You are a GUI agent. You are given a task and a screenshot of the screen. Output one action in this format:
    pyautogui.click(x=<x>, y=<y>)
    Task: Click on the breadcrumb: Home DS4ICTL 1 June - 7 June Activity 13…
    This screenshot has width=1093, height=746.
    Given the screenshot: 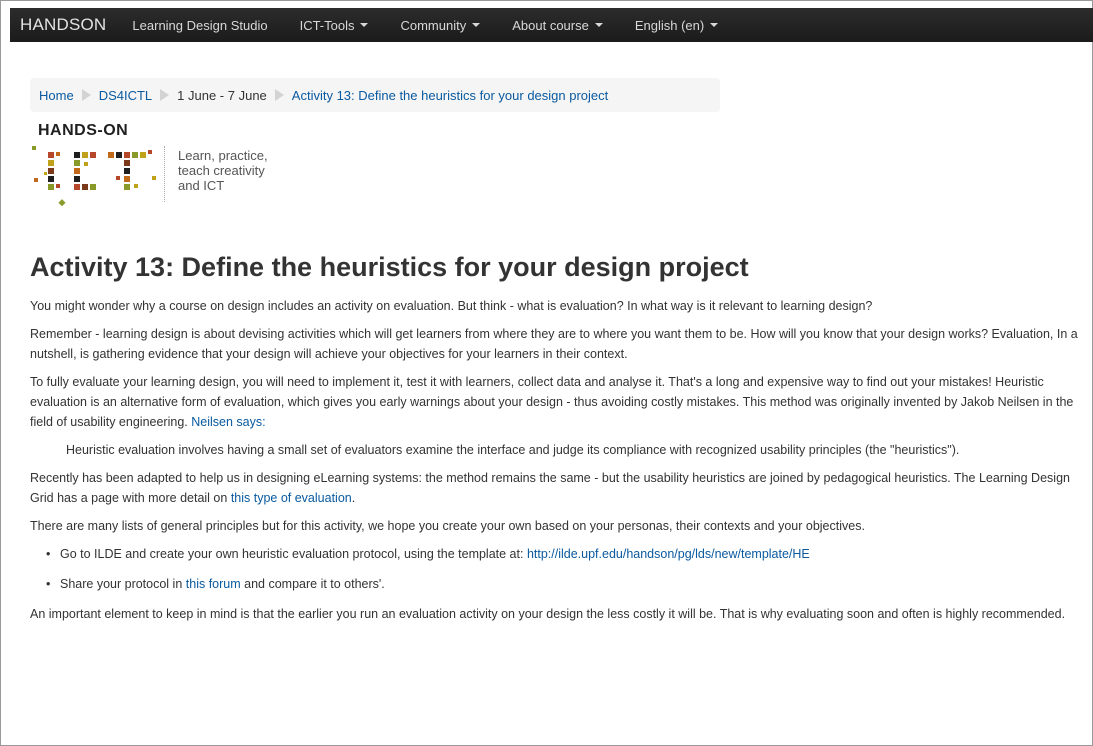 What is the action you would take?
    pyautogui.click(x=375, y=95)
    